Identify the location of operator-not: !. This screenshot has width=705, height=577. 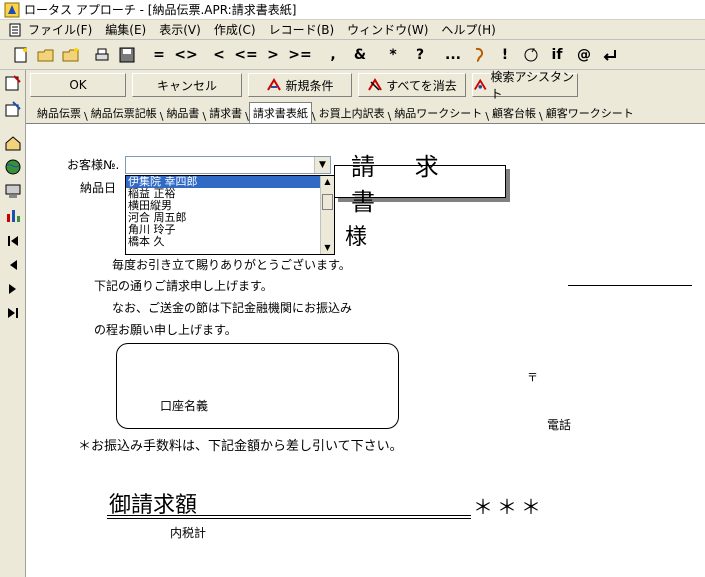
(505, 55).